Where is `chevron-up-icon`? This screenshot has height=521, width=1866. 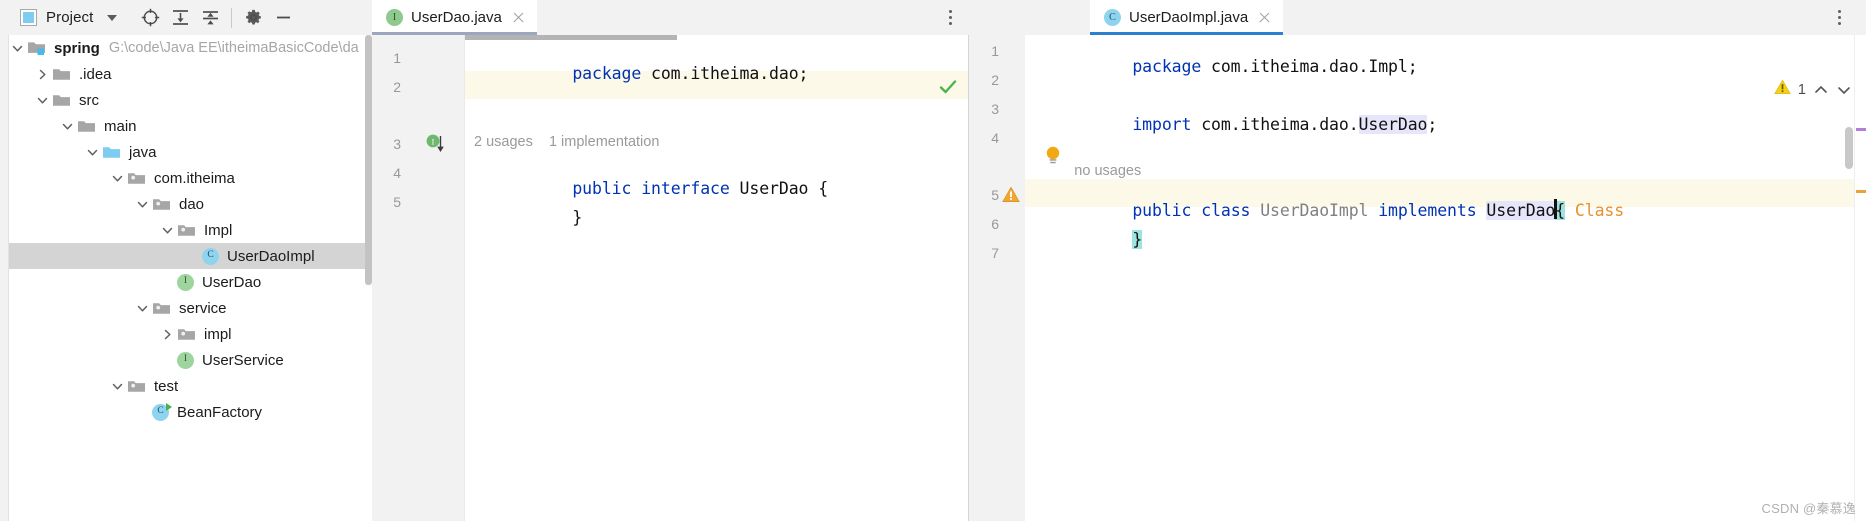
chevron-up-icon is located at coordinates (1821, 90).